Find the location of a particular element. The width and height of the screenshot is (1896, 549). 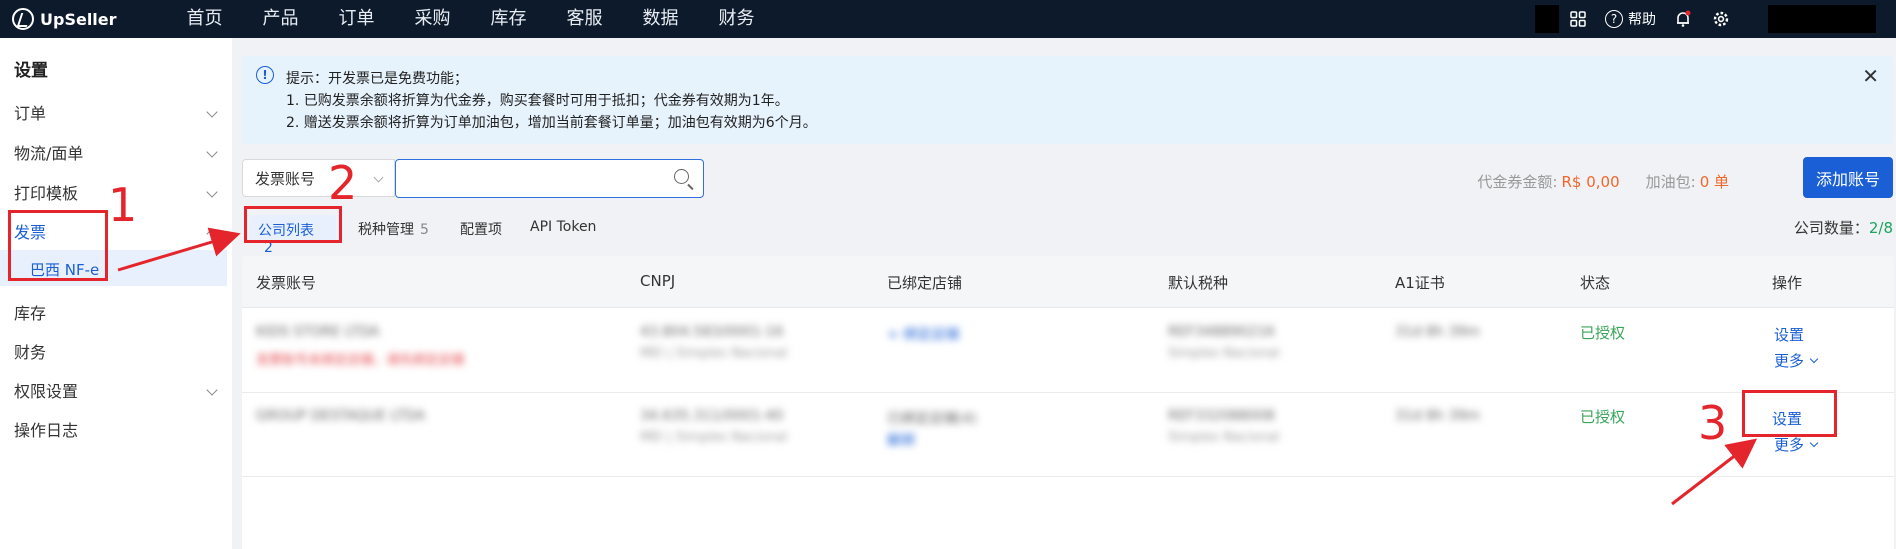

company-count-value: 2/8 is located at coordinates (1880, 228).